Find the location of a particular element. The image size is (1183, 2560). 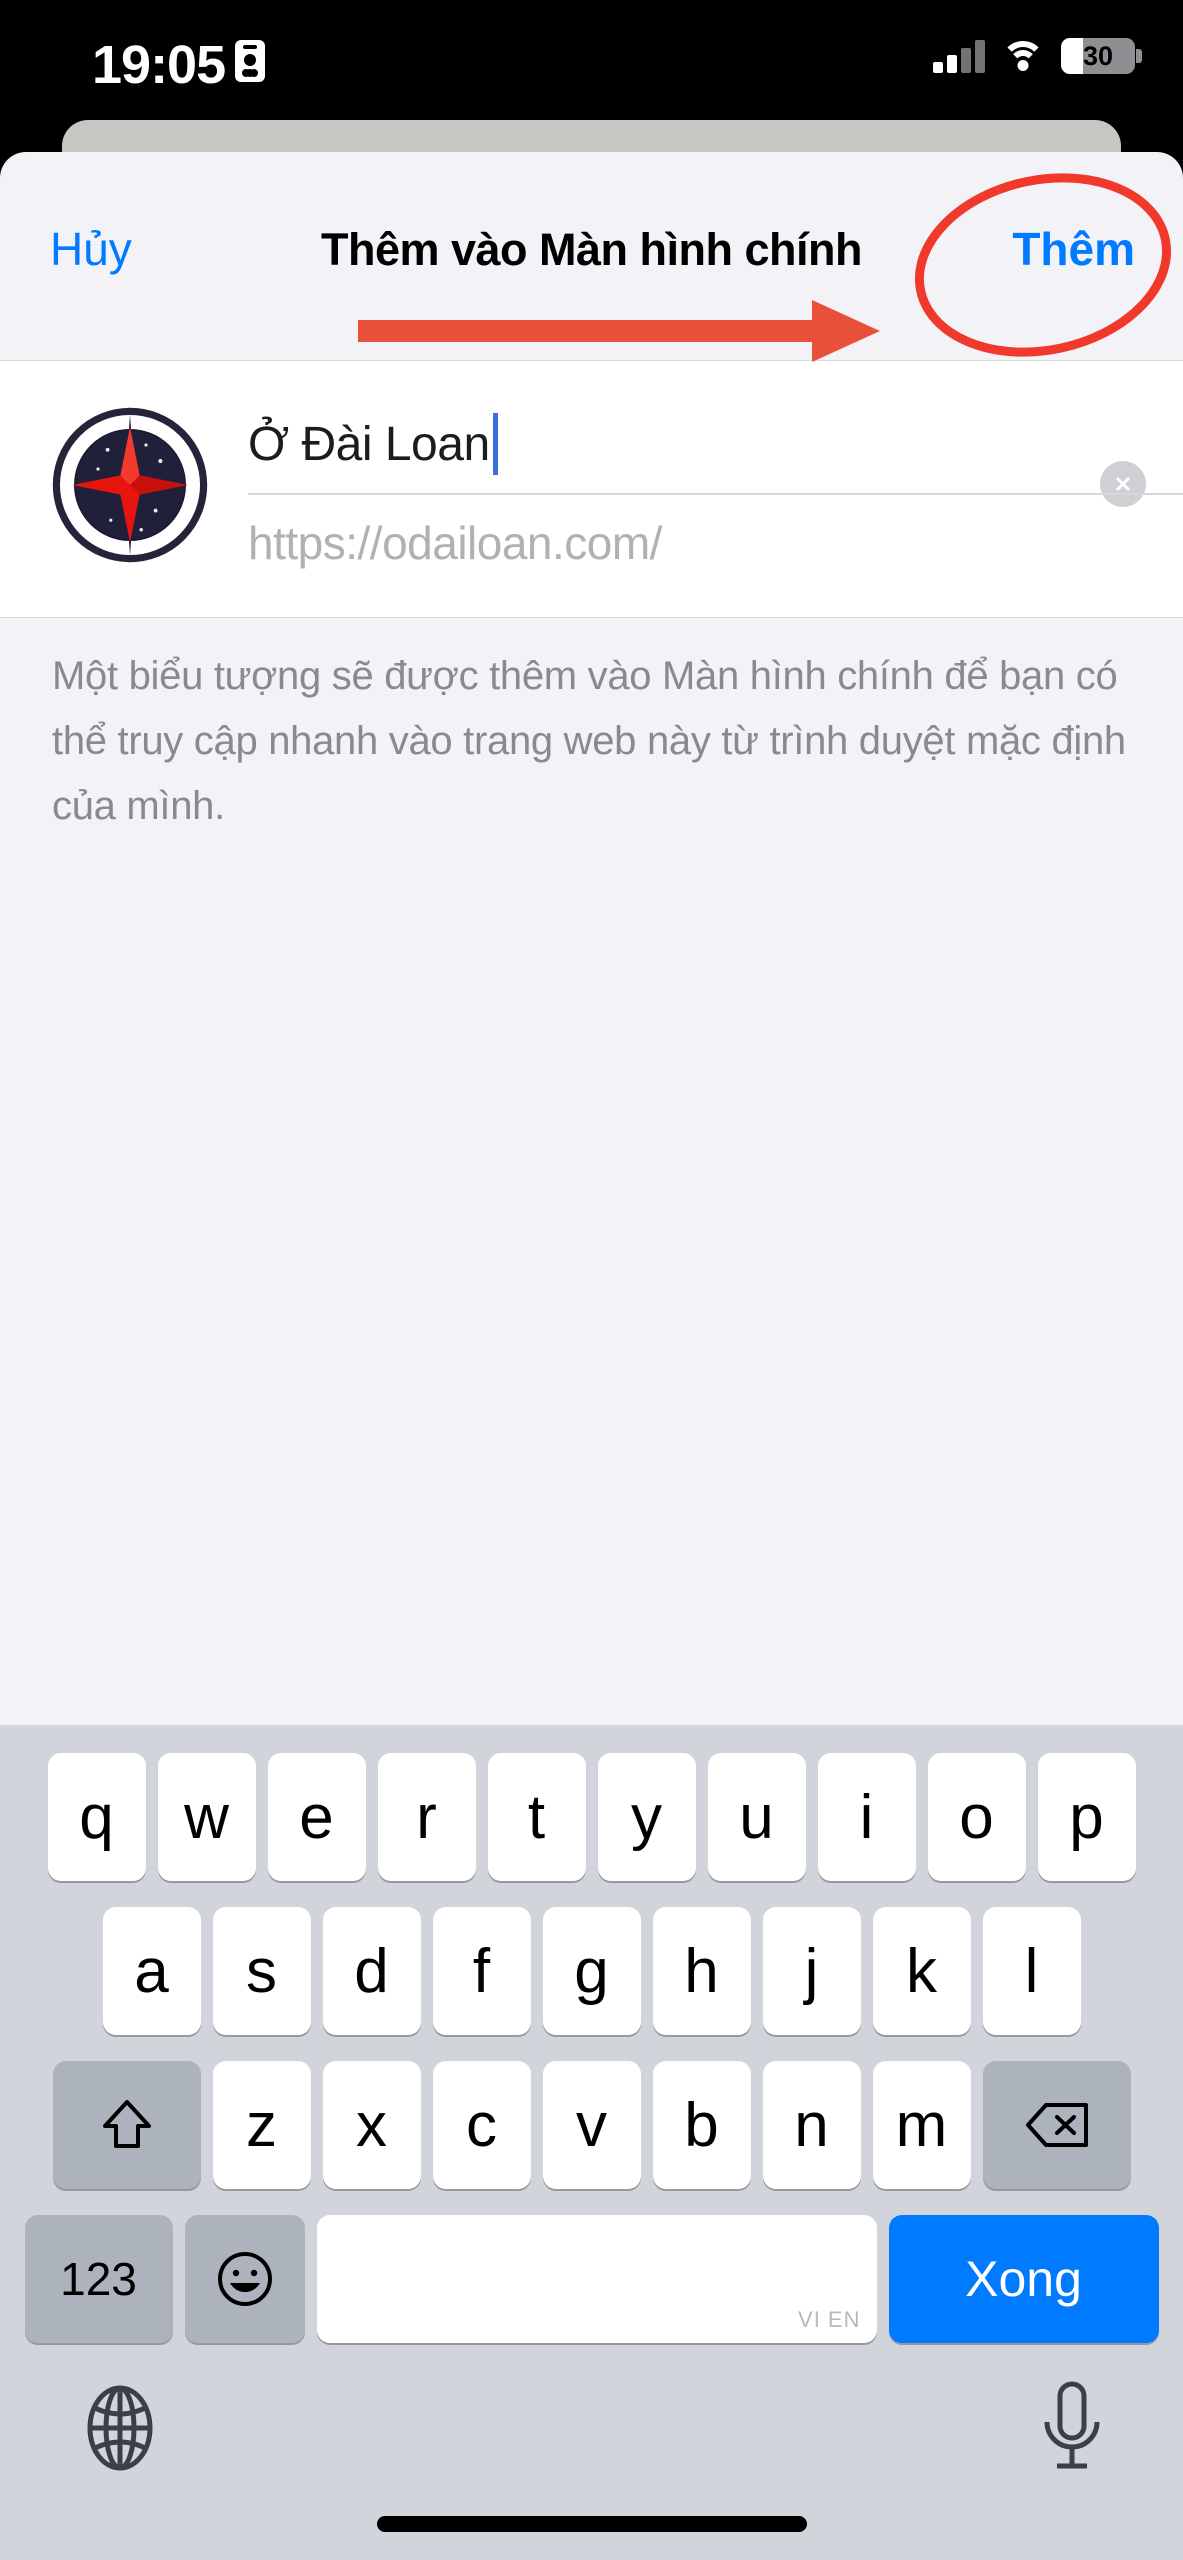

key-u: u is located at coordinates (756, 1817).